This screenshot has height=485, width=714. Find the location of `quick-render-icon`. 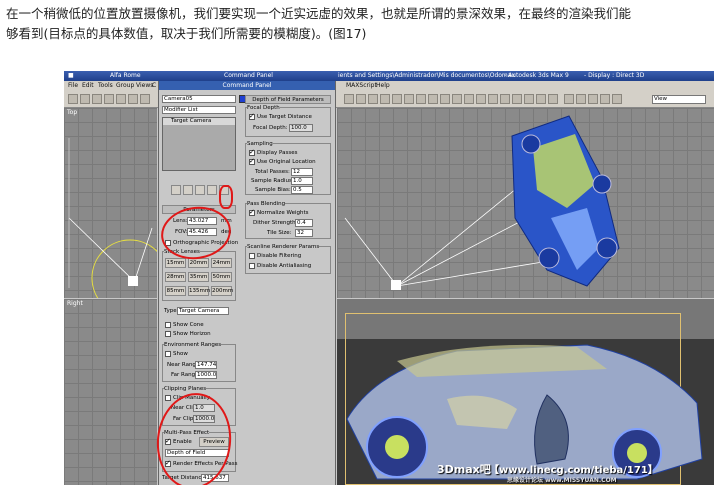

quick-render-icon is located at coordinates (505, 99).